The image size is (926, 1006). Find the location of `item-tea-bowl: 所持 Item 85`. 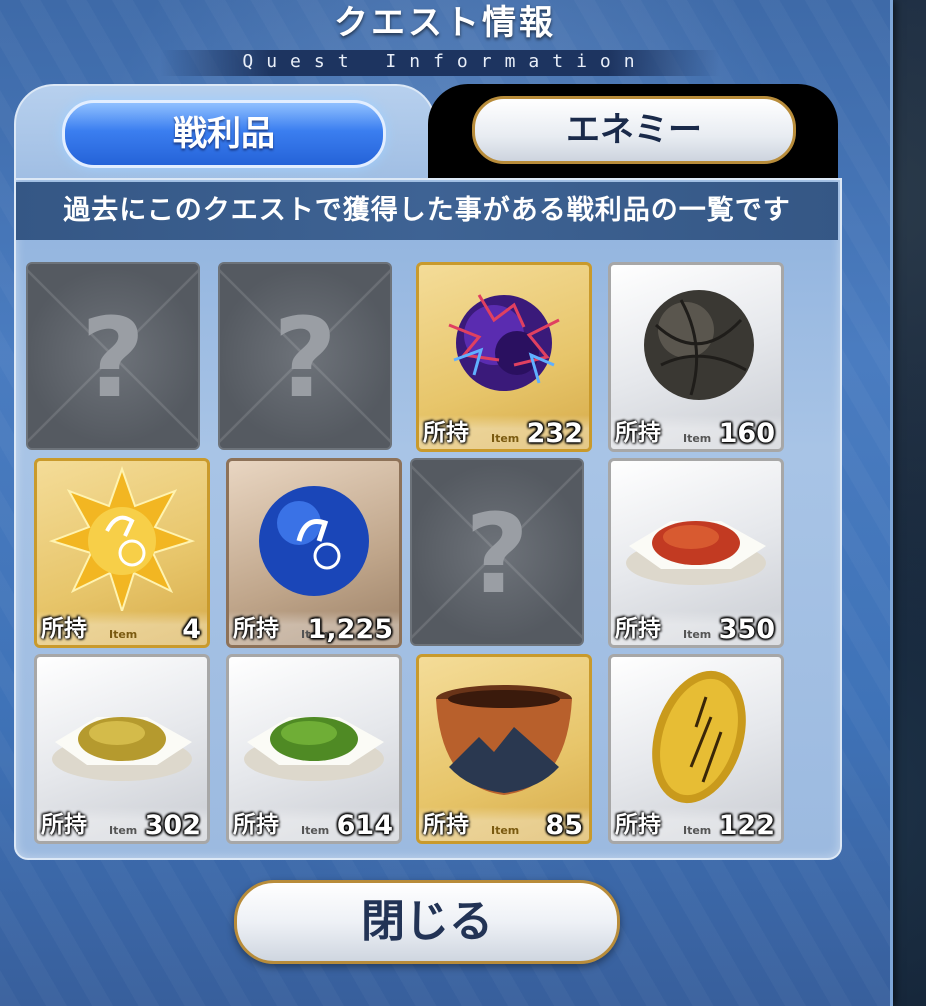

item-tea-bowl: 所持 Item 85 is located at coordinates (504, 749).